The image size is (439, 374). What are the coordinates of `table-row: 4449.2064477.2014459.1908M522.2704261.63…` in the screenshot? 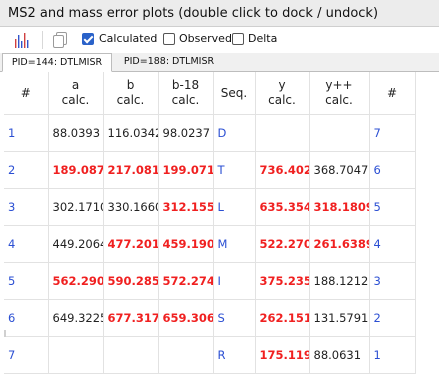 It's located at (210, 244).